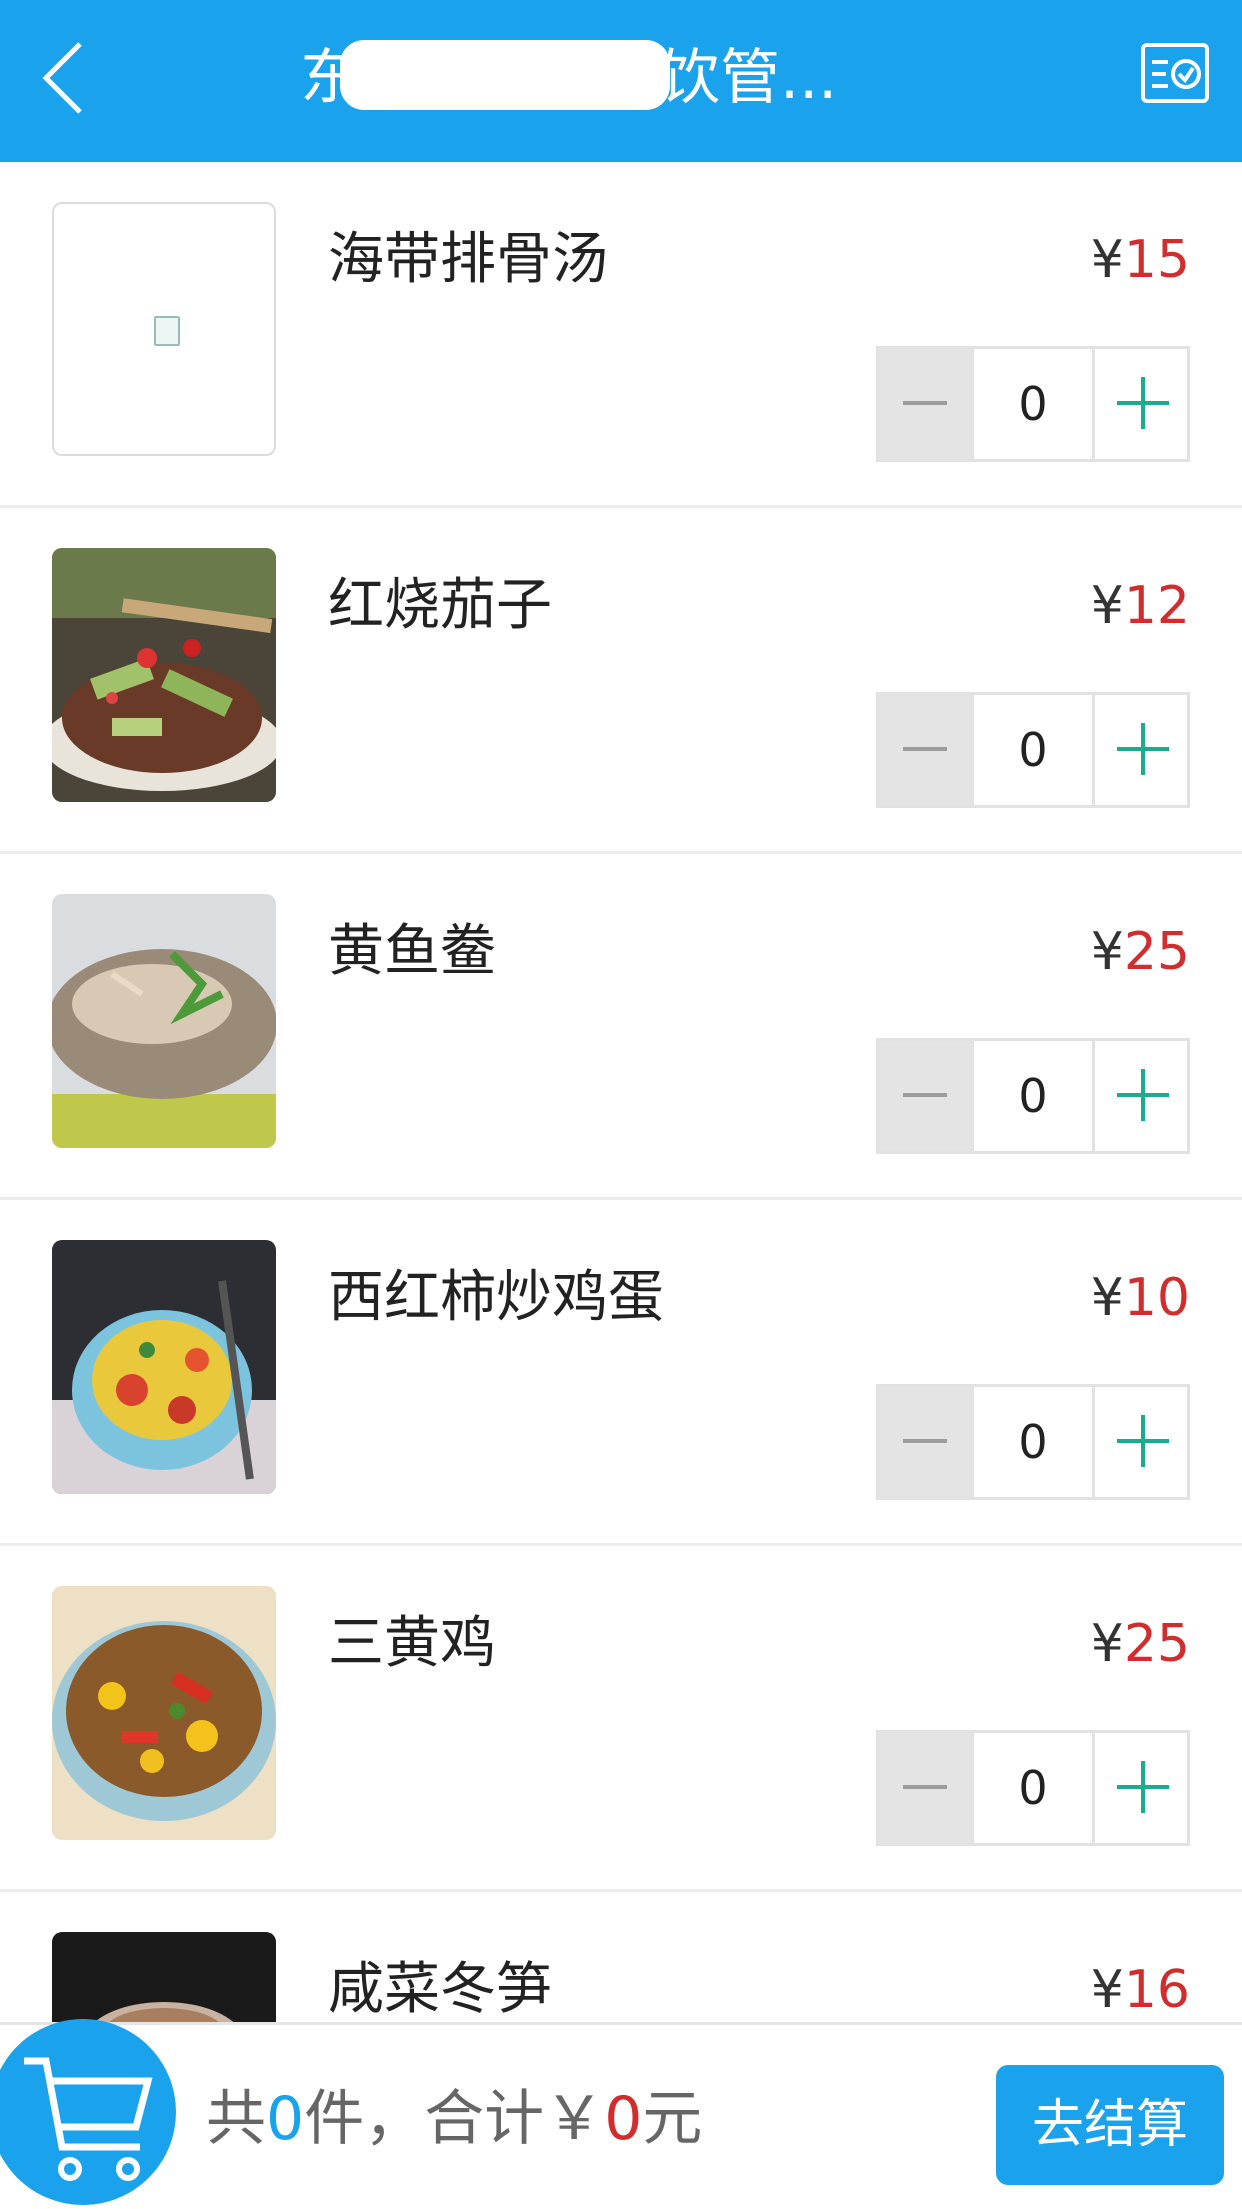 Image resolution: width=1242 pixels, height=2209 pixels. Describe the element at coordinates (496, 1297) in the screenshot. I see `dish-name: 西红柿炒鸡蛋` at that location.